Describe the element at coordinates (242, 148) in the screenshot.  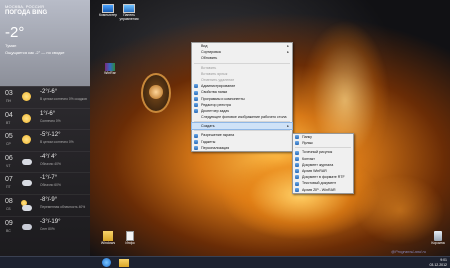
I see `menu-item: Персонализация` at that location.